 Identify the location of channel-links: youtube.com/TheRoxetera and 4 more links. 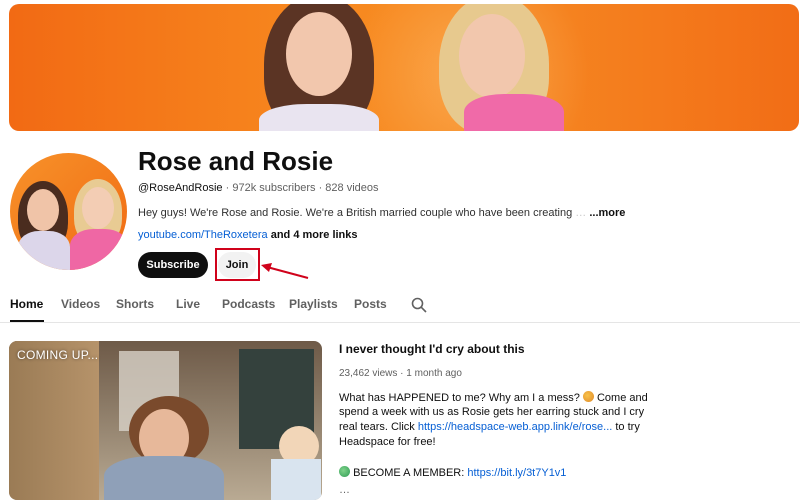
(248, 235).